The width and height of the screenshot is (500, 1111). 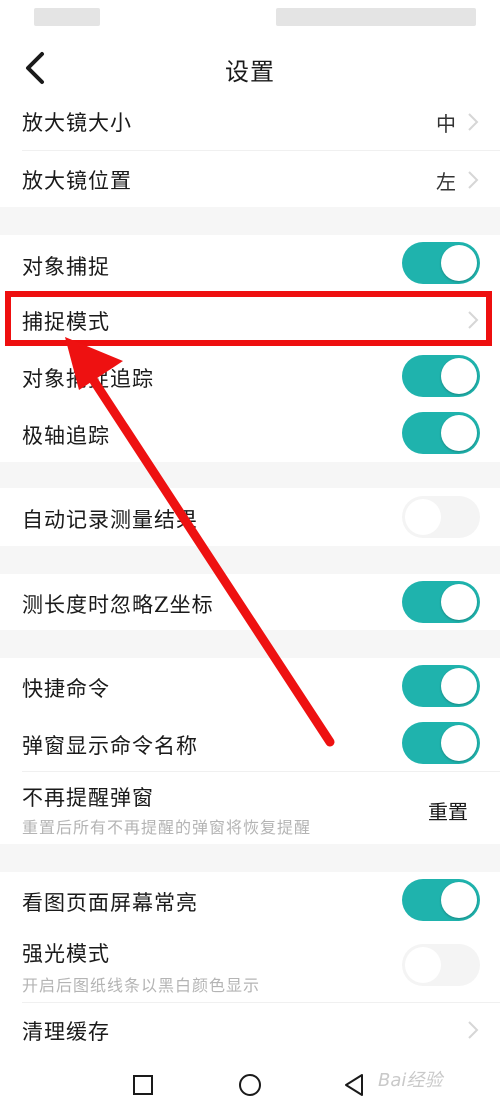 I want to click on setting-label: 自动记录测量结果, so click(x=110, y=520).